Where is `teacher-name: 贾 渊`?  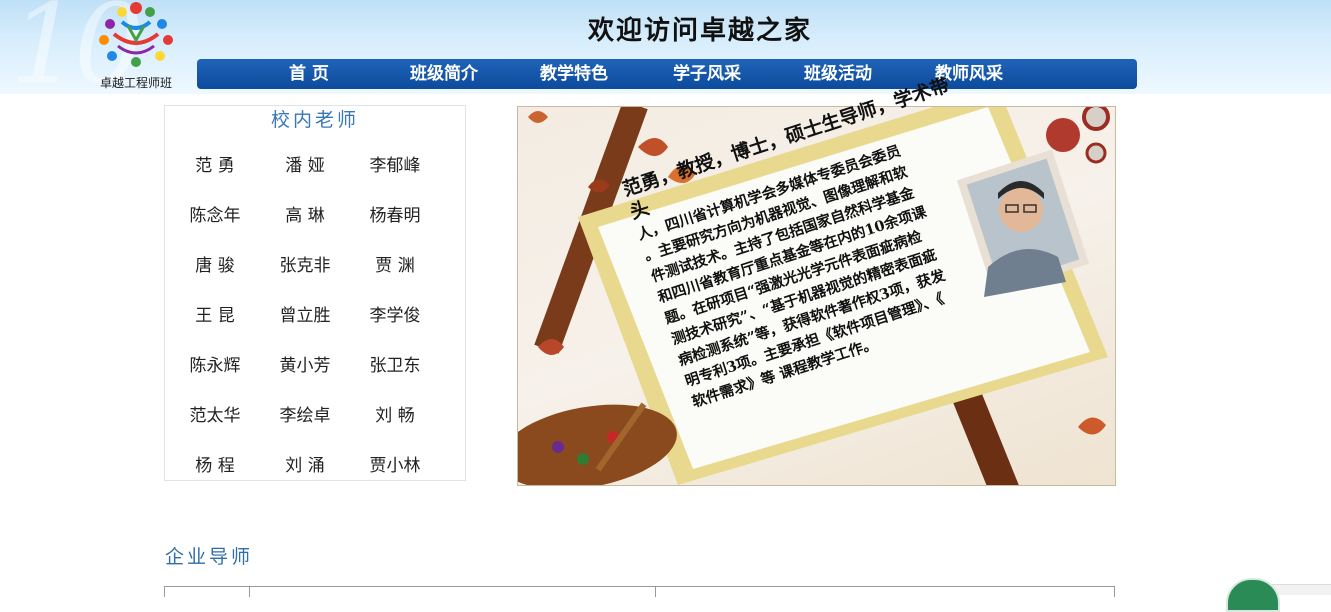
teacher-name: 贾 渊 is located at coordinates (395, 263).